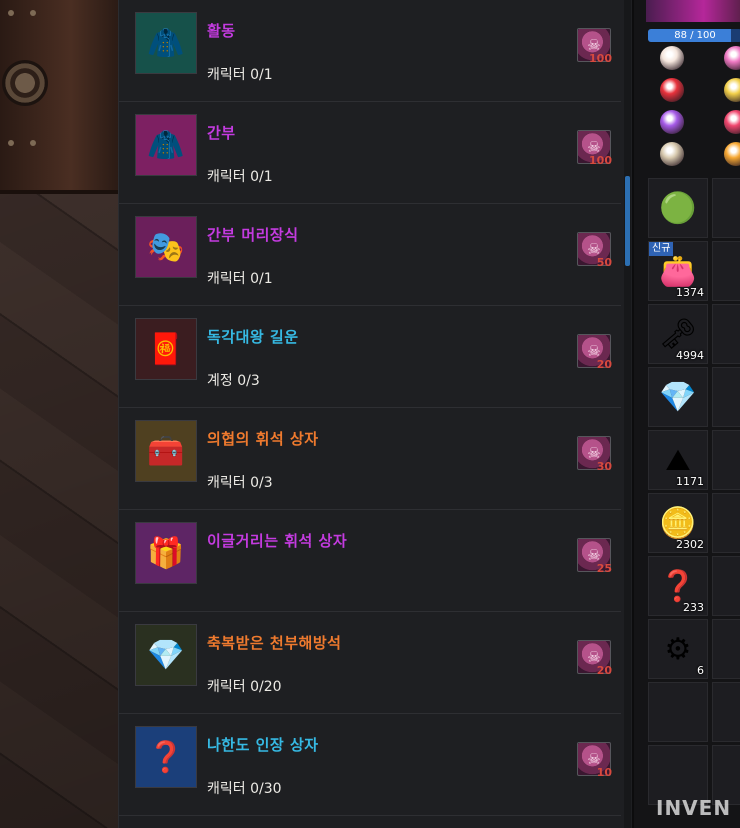 This screenshot has height=828, width=740. Describe the element at coordinates (693, 11) in the screenshot. I see `item-strip` at that location.